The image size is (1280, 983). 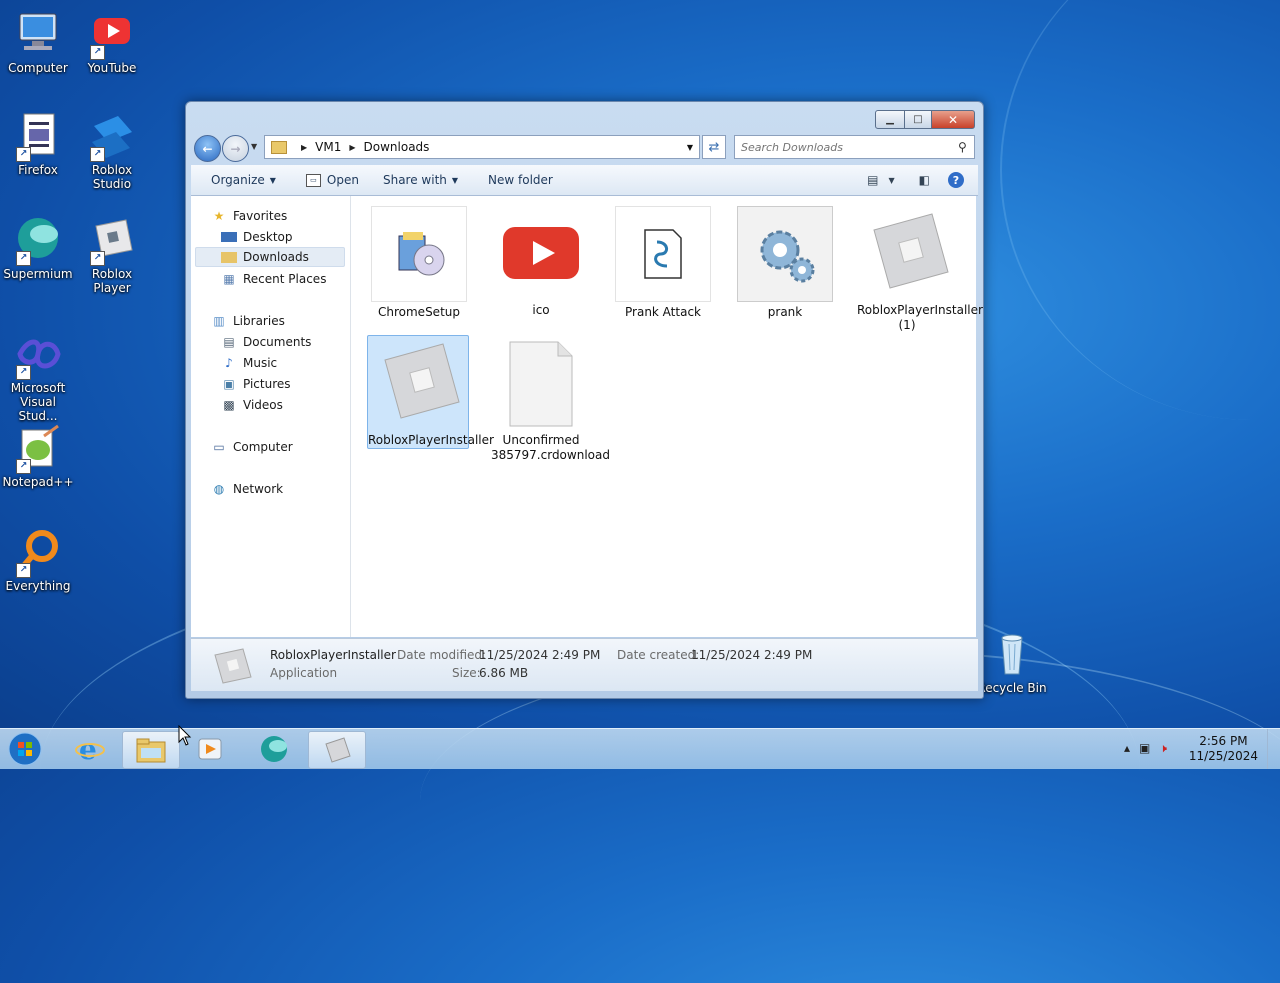 I want to click on nav-documents: ▤ Documents, so click(x=266, y=342).